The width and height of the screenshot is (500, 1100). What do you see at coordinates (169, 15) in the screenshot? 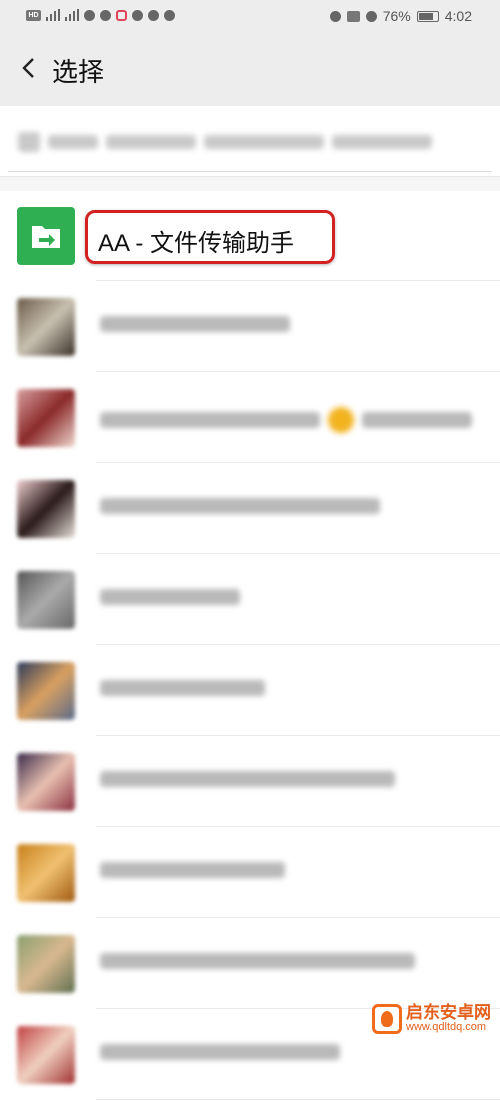
I see `cloud-icon` at bounding box center [169, 15].